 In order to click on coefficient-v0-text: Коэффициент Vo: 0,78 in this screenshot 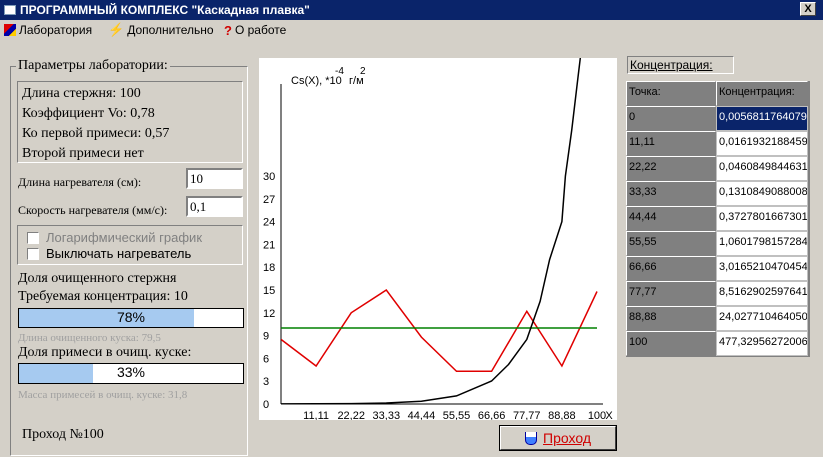, I will do `click(88, 113)`.